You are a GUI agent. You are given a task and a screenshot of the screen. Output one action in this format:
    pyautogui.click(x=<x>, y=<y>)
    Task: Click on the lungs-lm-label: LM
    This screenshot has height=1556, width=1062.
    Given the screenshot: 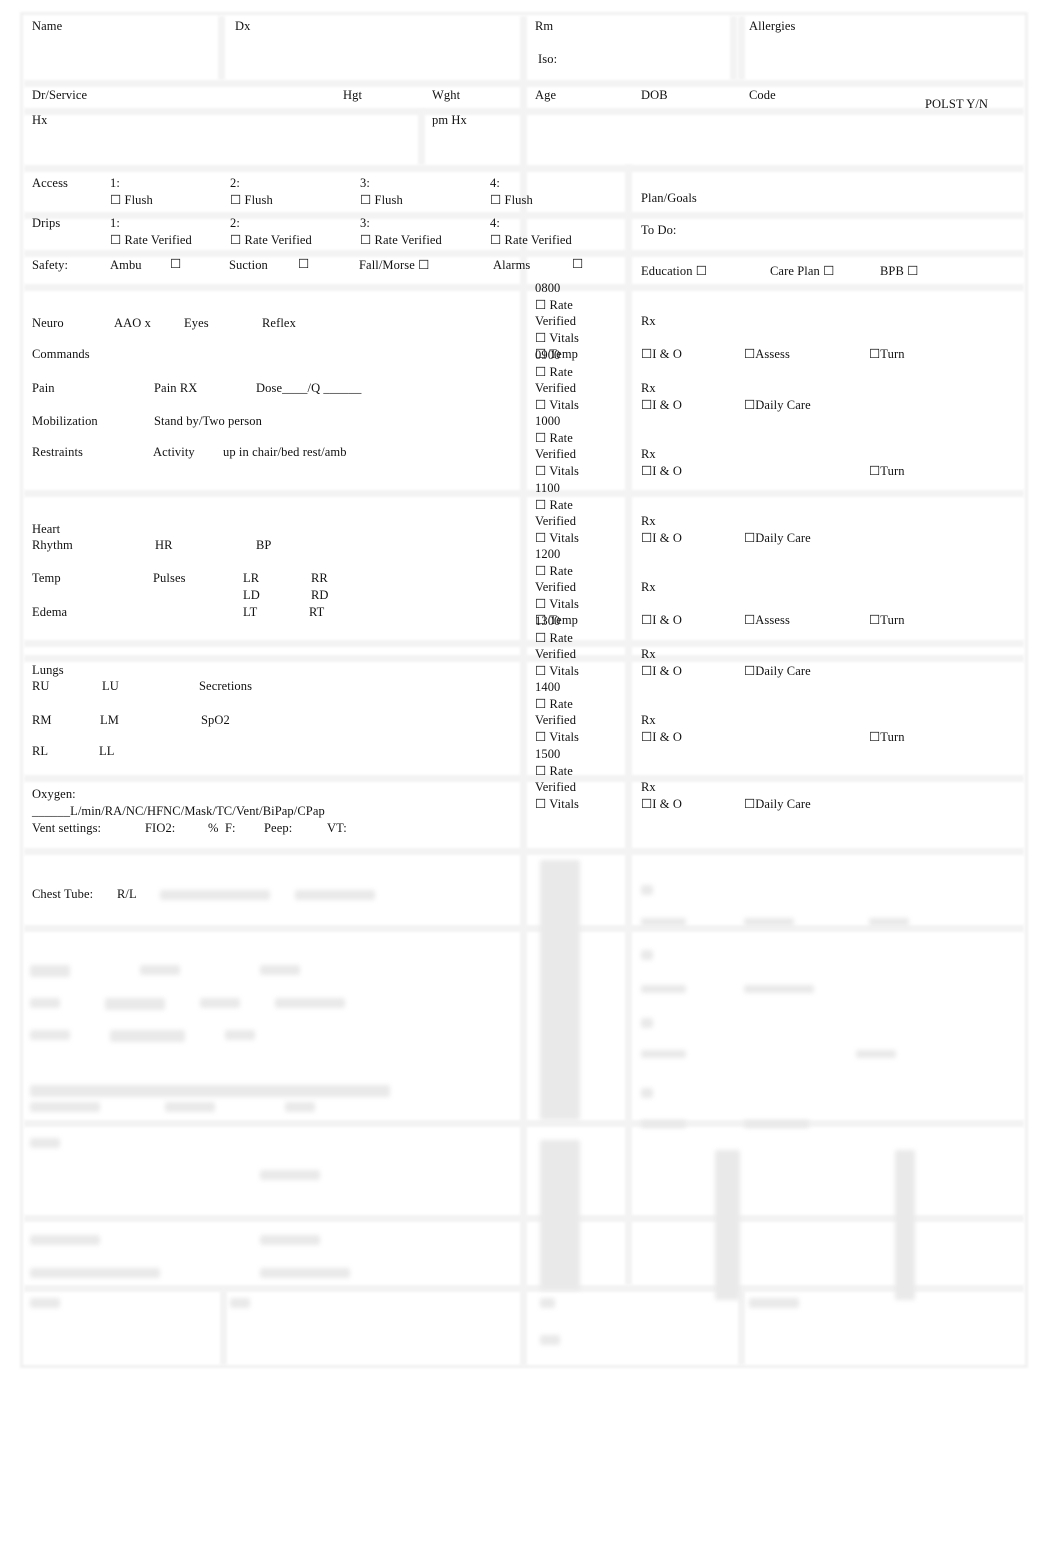 What is the action you would take?
    pyautogui.click(x=109, y=720)
    